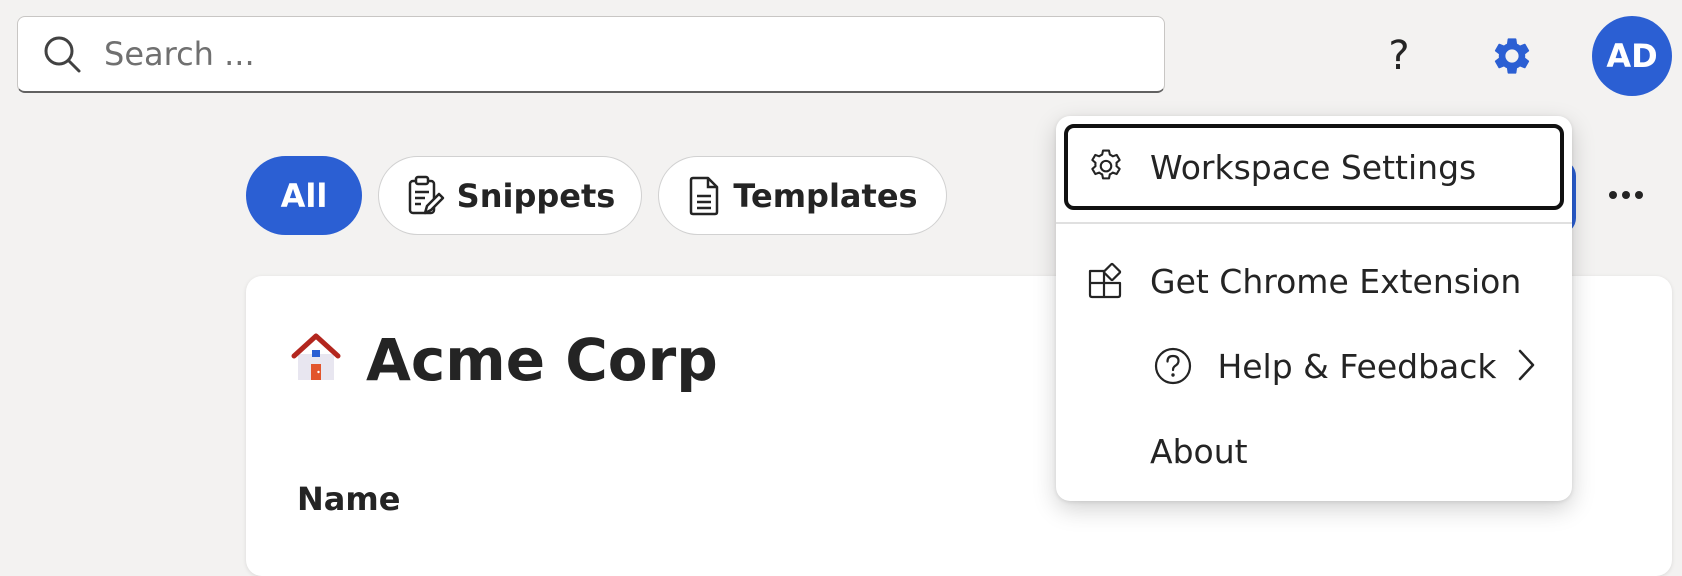 The height and width of the screenshot is (576, 1682). I want to click on help-button: ?, so click(1399, 56).